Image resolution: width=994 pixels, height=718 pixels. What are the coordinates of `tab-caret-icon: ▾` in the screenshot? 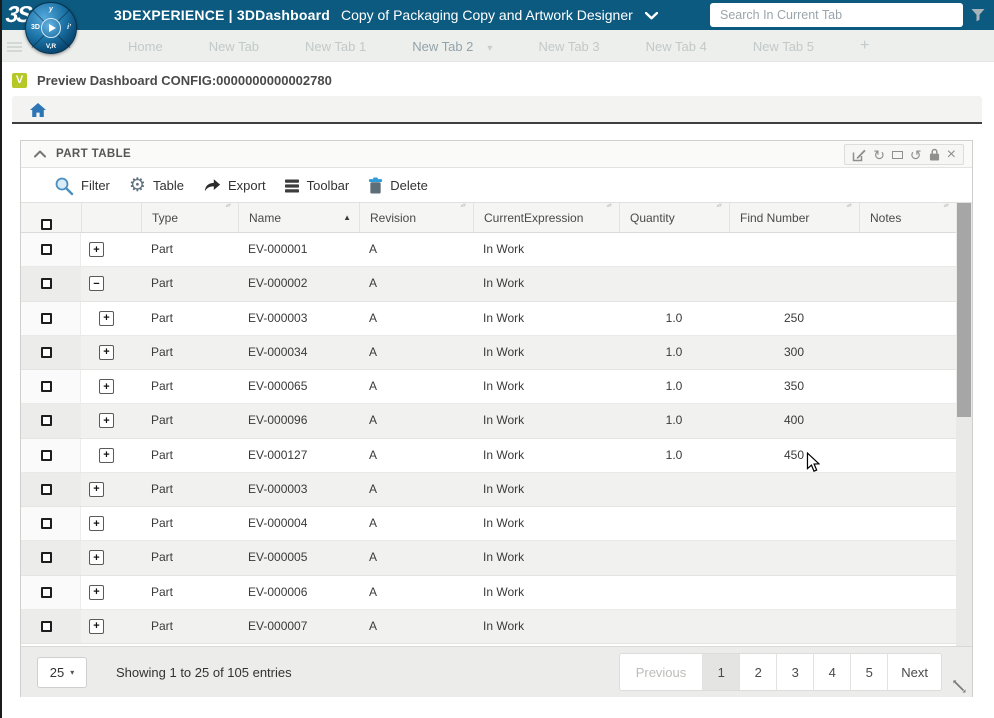 It's located at (489, 48).